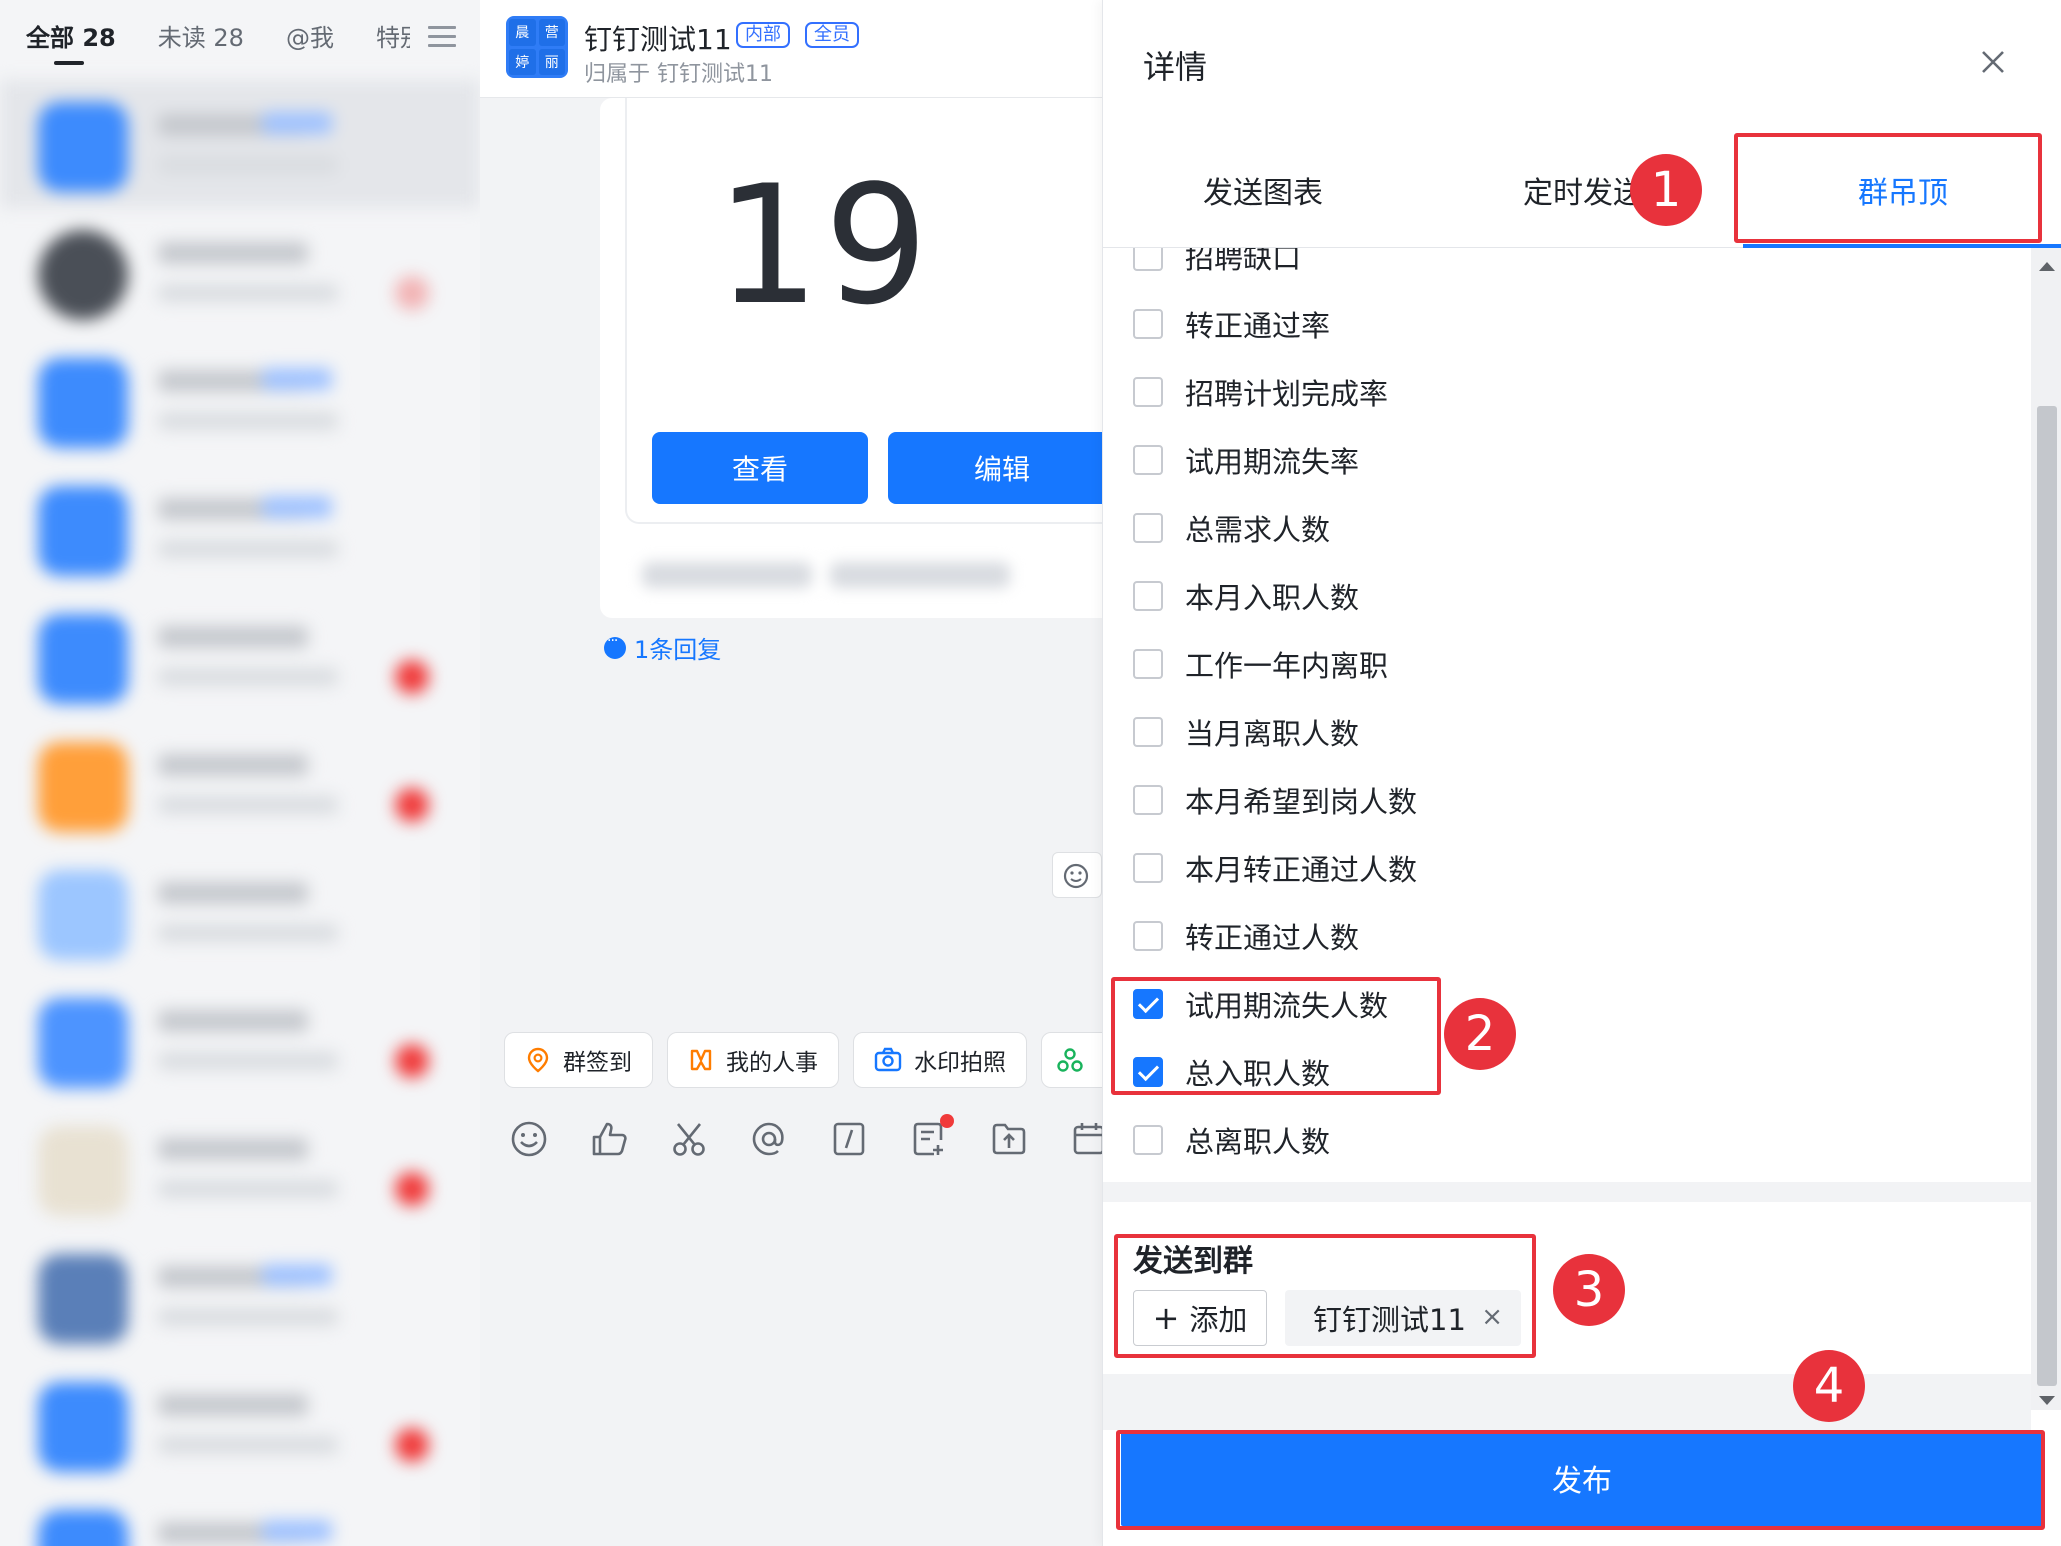 This screenshot has height=1546, width=2061. I want to click on metric-option: 本月入职人数, so click(1246, 596).